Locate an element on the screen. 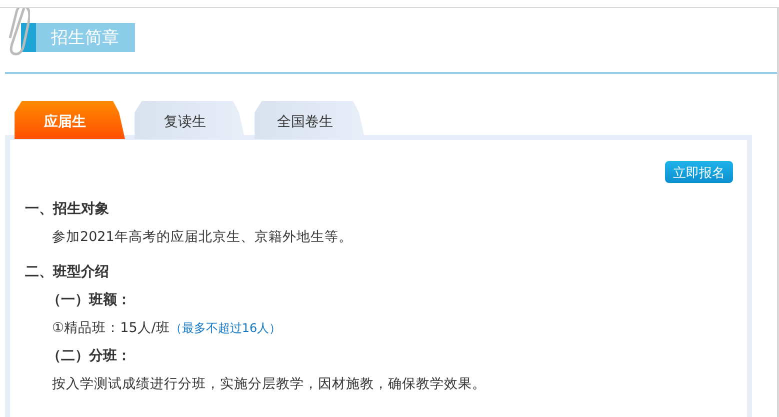 This screenshot has height=417, width=779. paragraph: 按入学测试成绩进行分班，实施分层教学，因材施教，确保教学效果。 is located at coordinates (269, 384).